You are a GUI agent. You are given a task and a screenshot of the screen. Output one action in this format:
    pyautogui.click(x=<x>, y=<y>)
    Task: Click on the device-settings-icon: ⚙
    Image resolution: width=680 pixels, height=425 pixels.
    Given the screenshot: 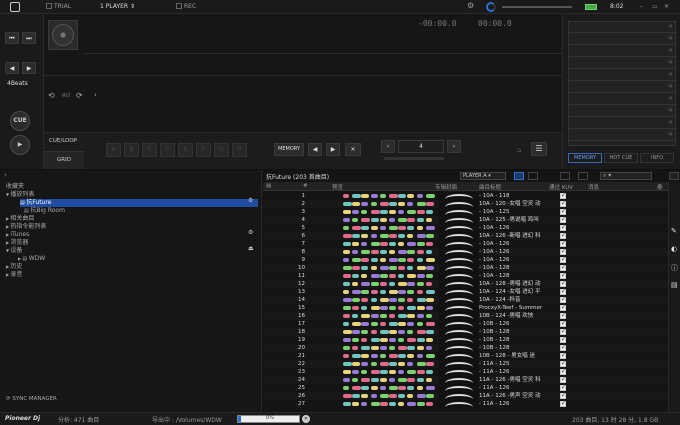 What is the action you would take?
    pyautogui.click(x=250, y=232)
    